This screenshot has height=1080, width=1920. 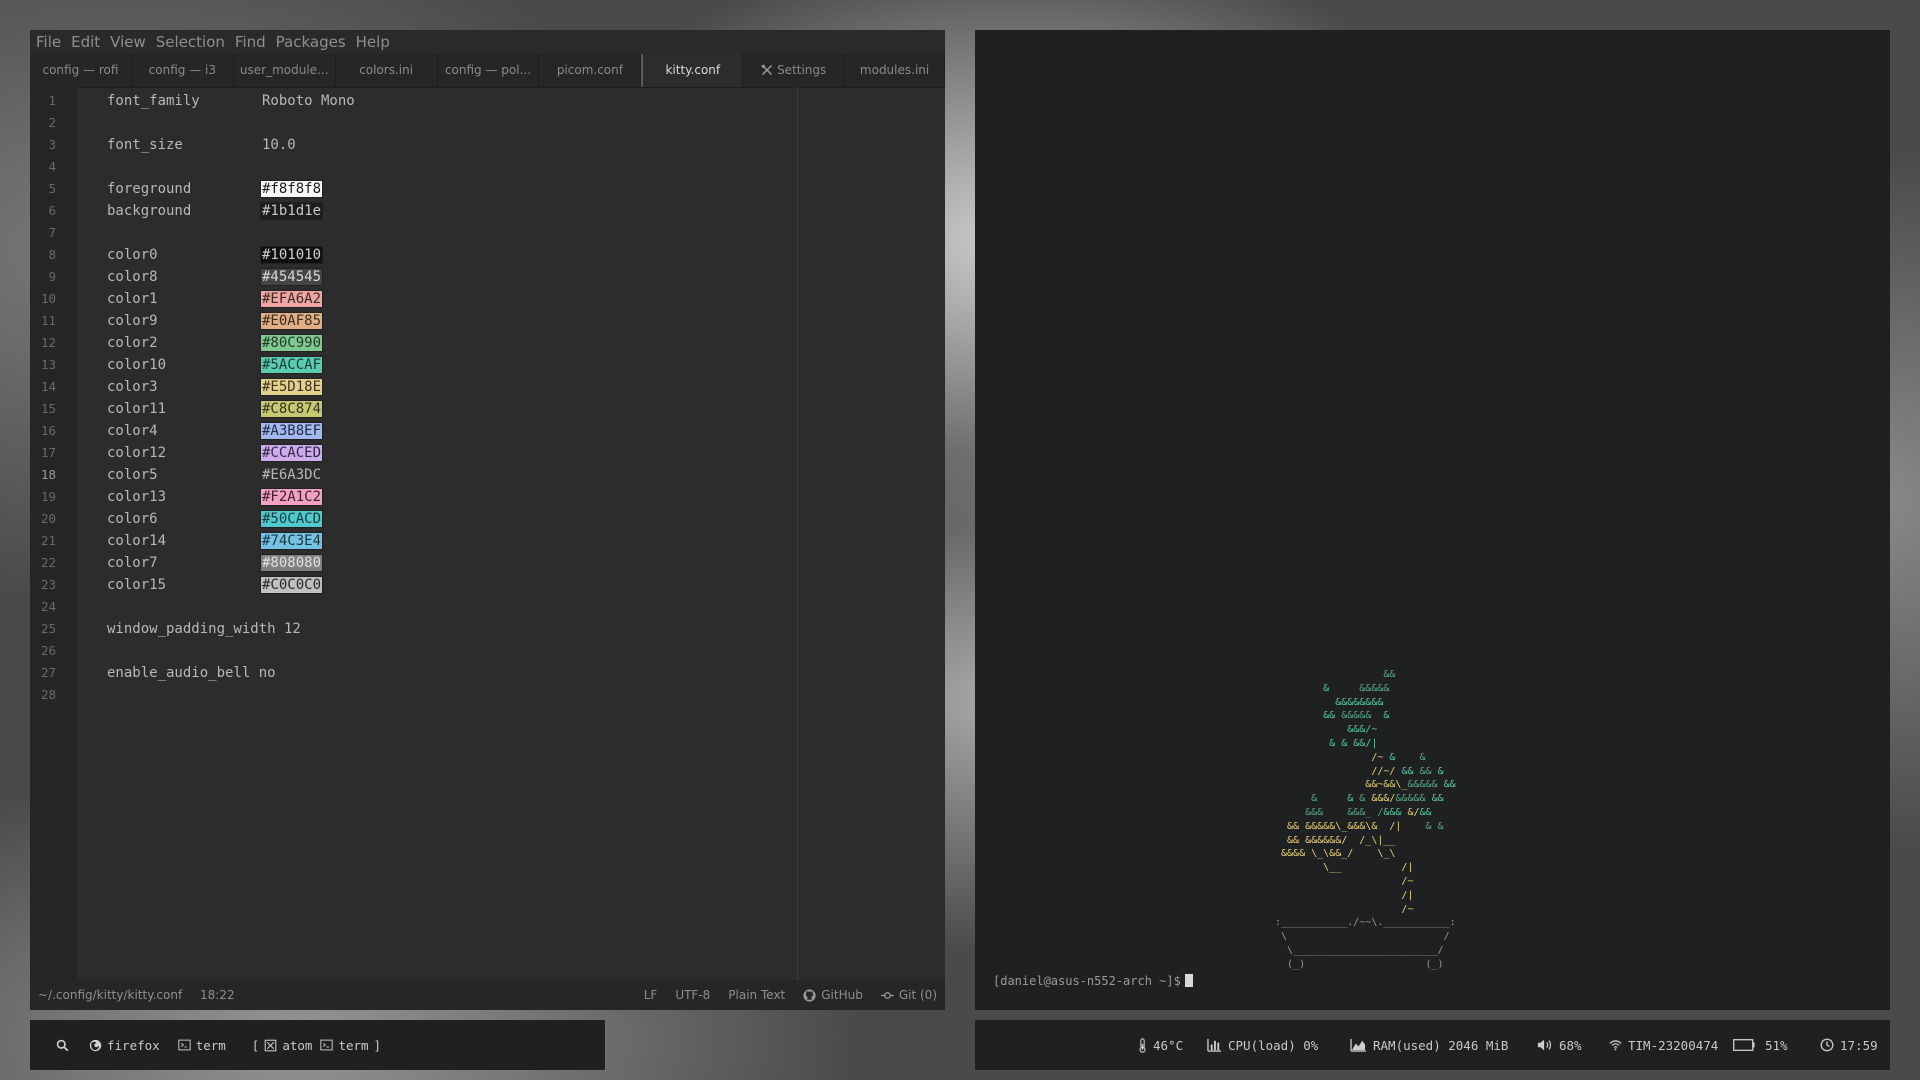 I want to click on bonsai-row: :___________./~~\.___________:, so click(x=1365, y=923).